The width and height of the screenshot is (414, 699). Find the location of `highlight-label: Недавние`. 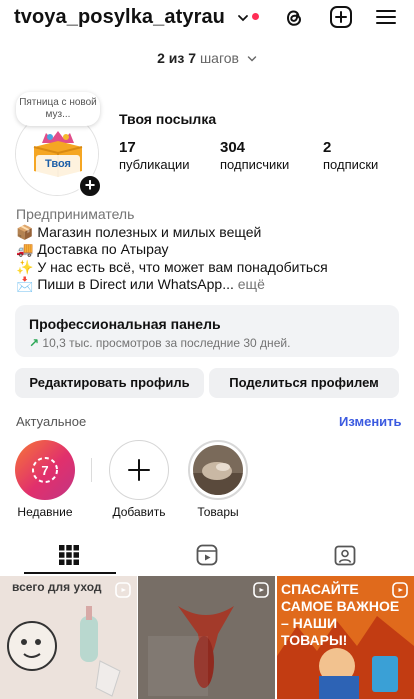

highlight-label: Недавние is located at coordinates (45, 512).